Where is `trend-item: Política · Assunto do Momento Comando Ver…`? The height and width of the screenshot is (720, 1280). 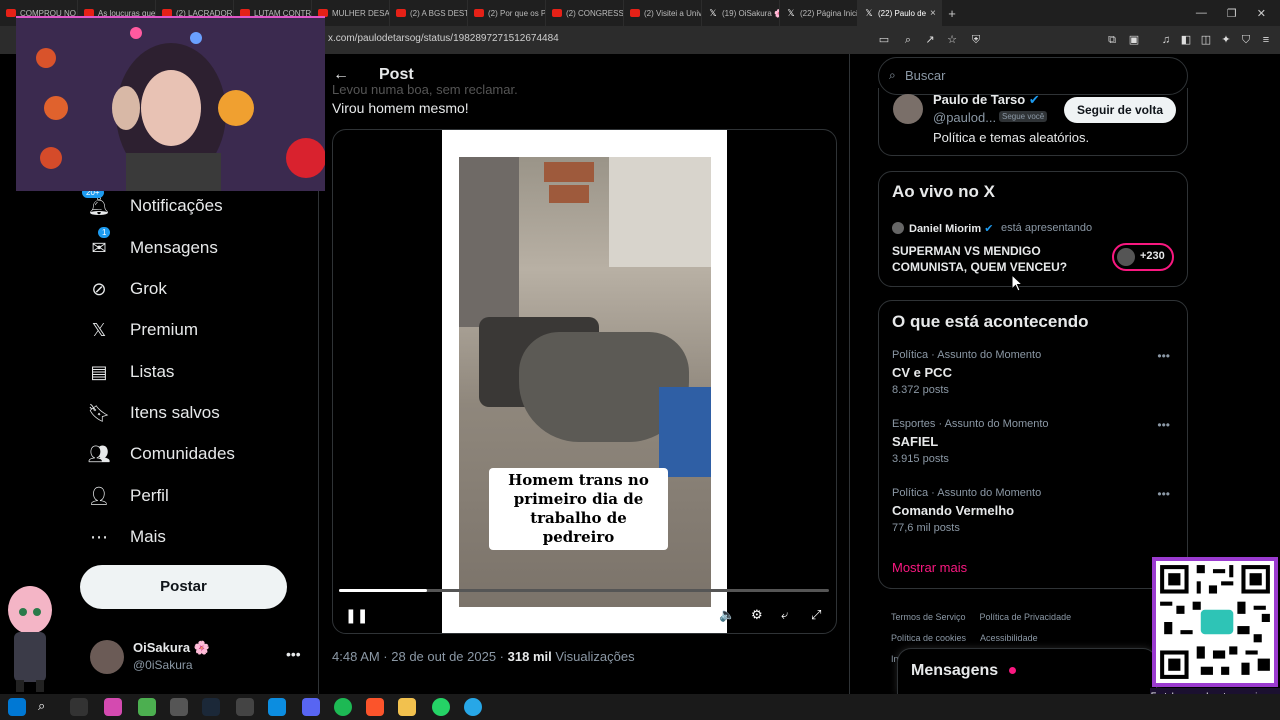 trend-item: Política · Assunto do Momento Comando Ver… is located at coordinates (1034, 517).